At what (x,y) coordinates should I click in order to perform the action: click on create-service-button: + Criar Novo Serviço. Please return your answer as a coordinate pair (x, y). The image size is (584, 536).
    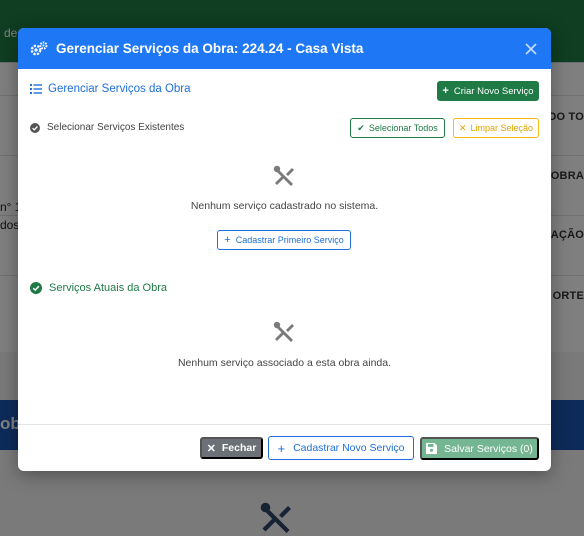
    Looking at the image, I should click on (488, 91).